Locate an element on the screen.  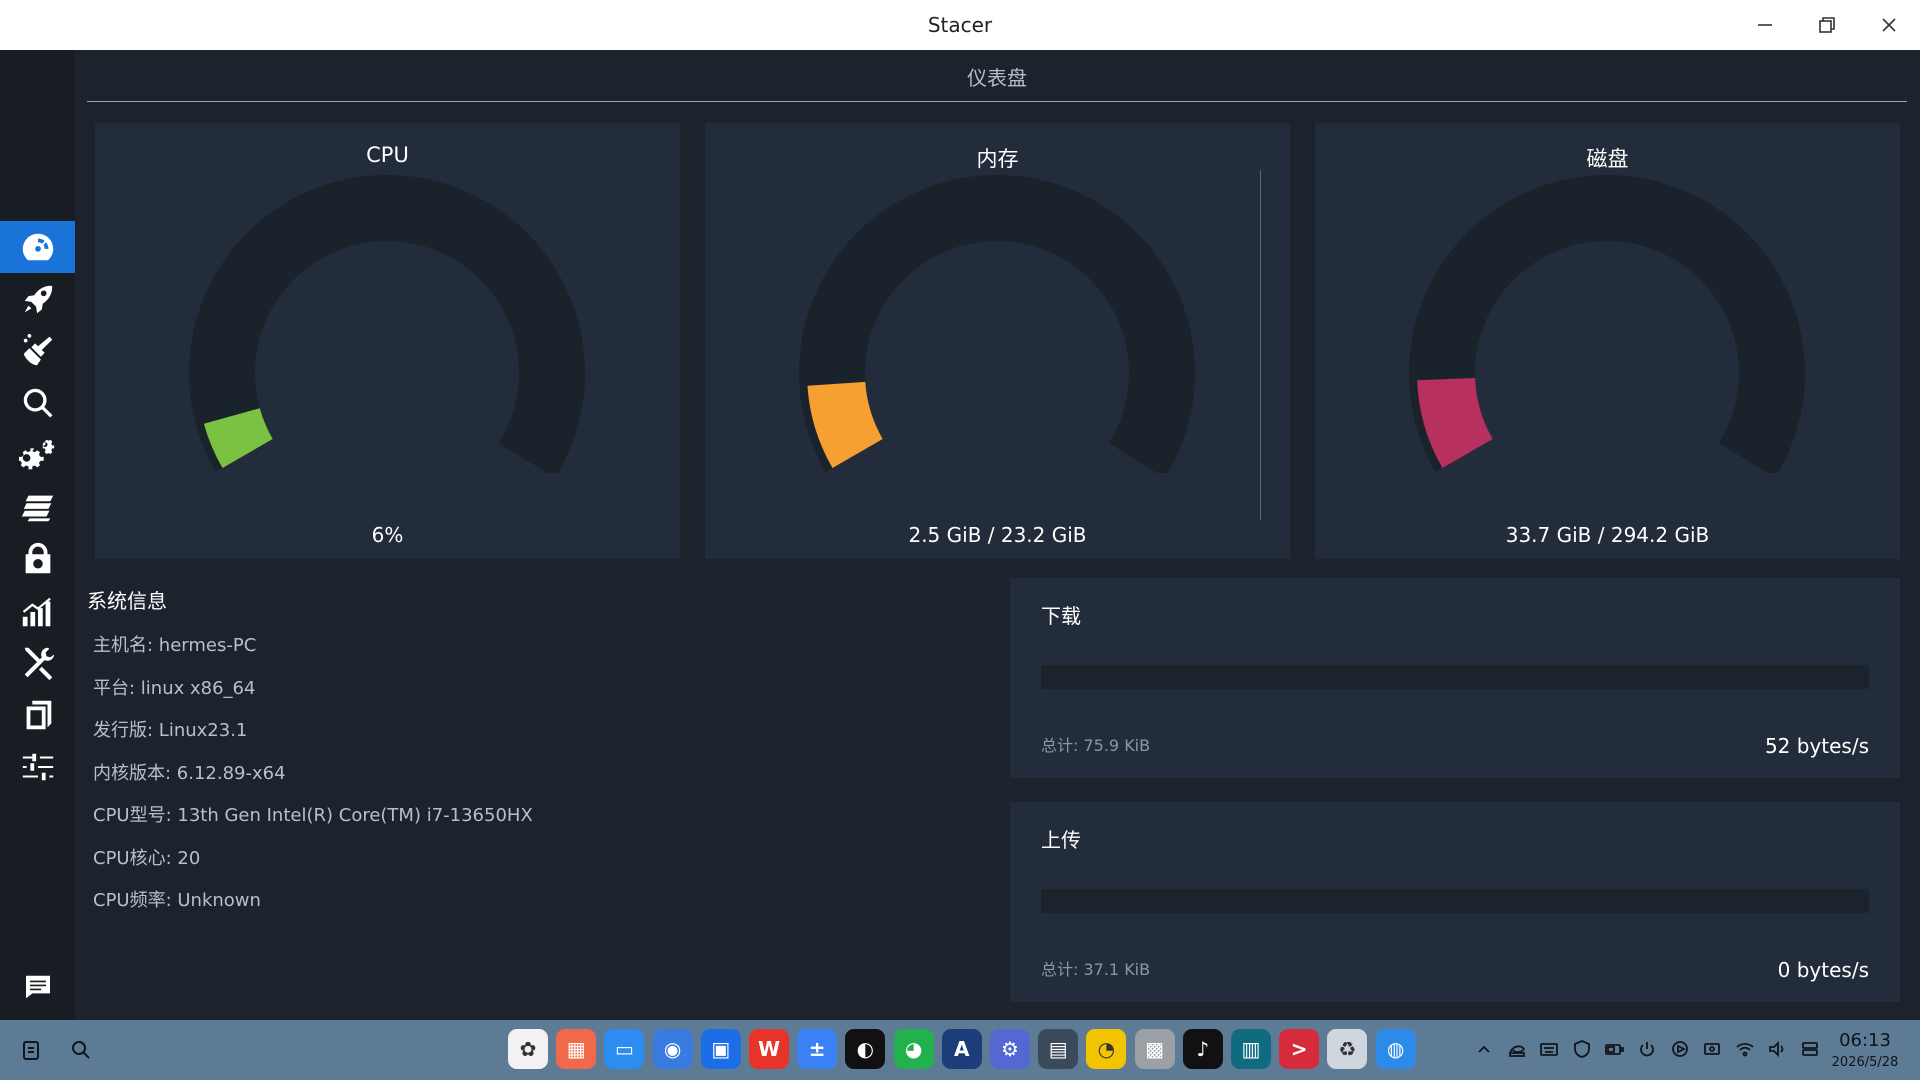
wifi-tray-button is located at coordinates (1745, 1049).